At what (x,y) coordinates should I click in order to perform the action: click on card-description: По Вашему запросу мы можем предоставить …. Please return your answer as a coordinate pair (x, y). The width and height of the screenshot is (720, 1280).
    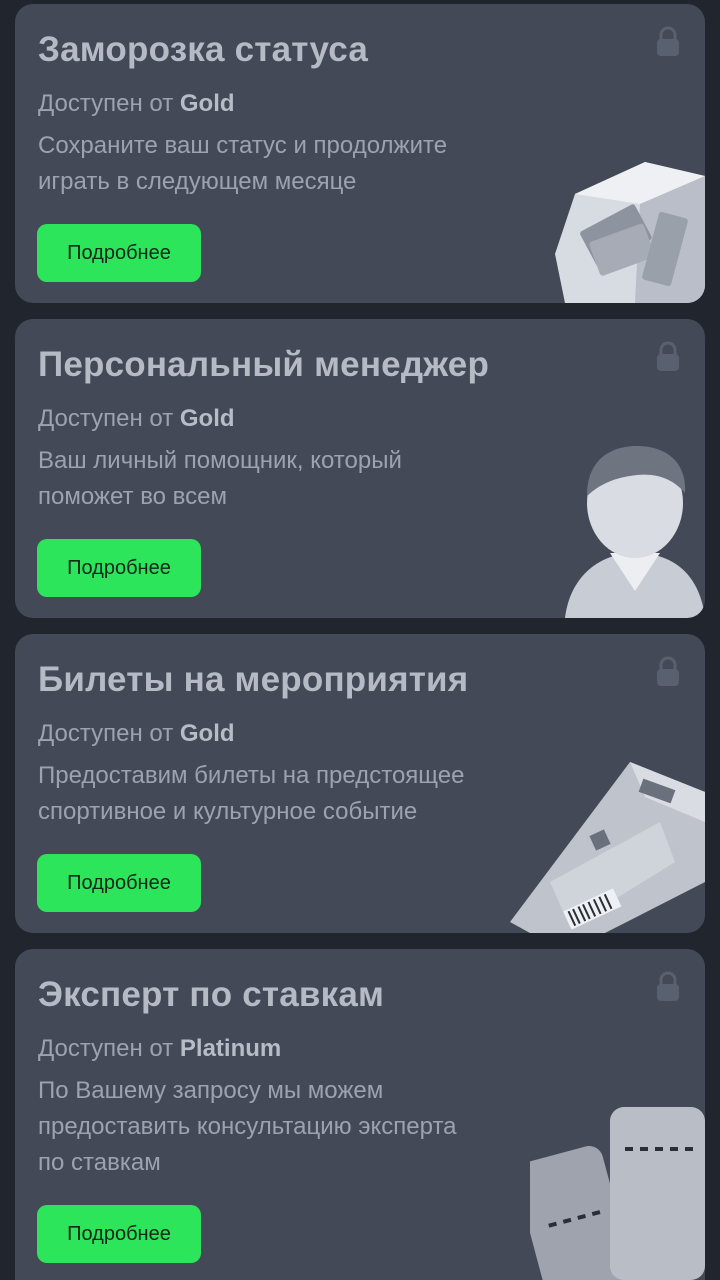
    Looking at the image, I should click on (288, 1127).